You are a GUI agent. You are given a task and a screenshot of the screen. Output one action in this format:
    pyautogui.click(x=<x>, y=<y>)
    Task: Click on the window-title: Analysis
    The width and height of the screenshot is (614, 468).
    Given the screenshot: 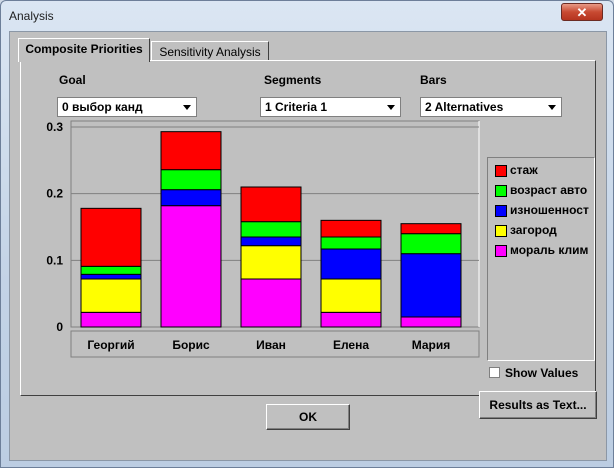 What is the action you would take?
    pyautogui.click(x=31, y=16)
    